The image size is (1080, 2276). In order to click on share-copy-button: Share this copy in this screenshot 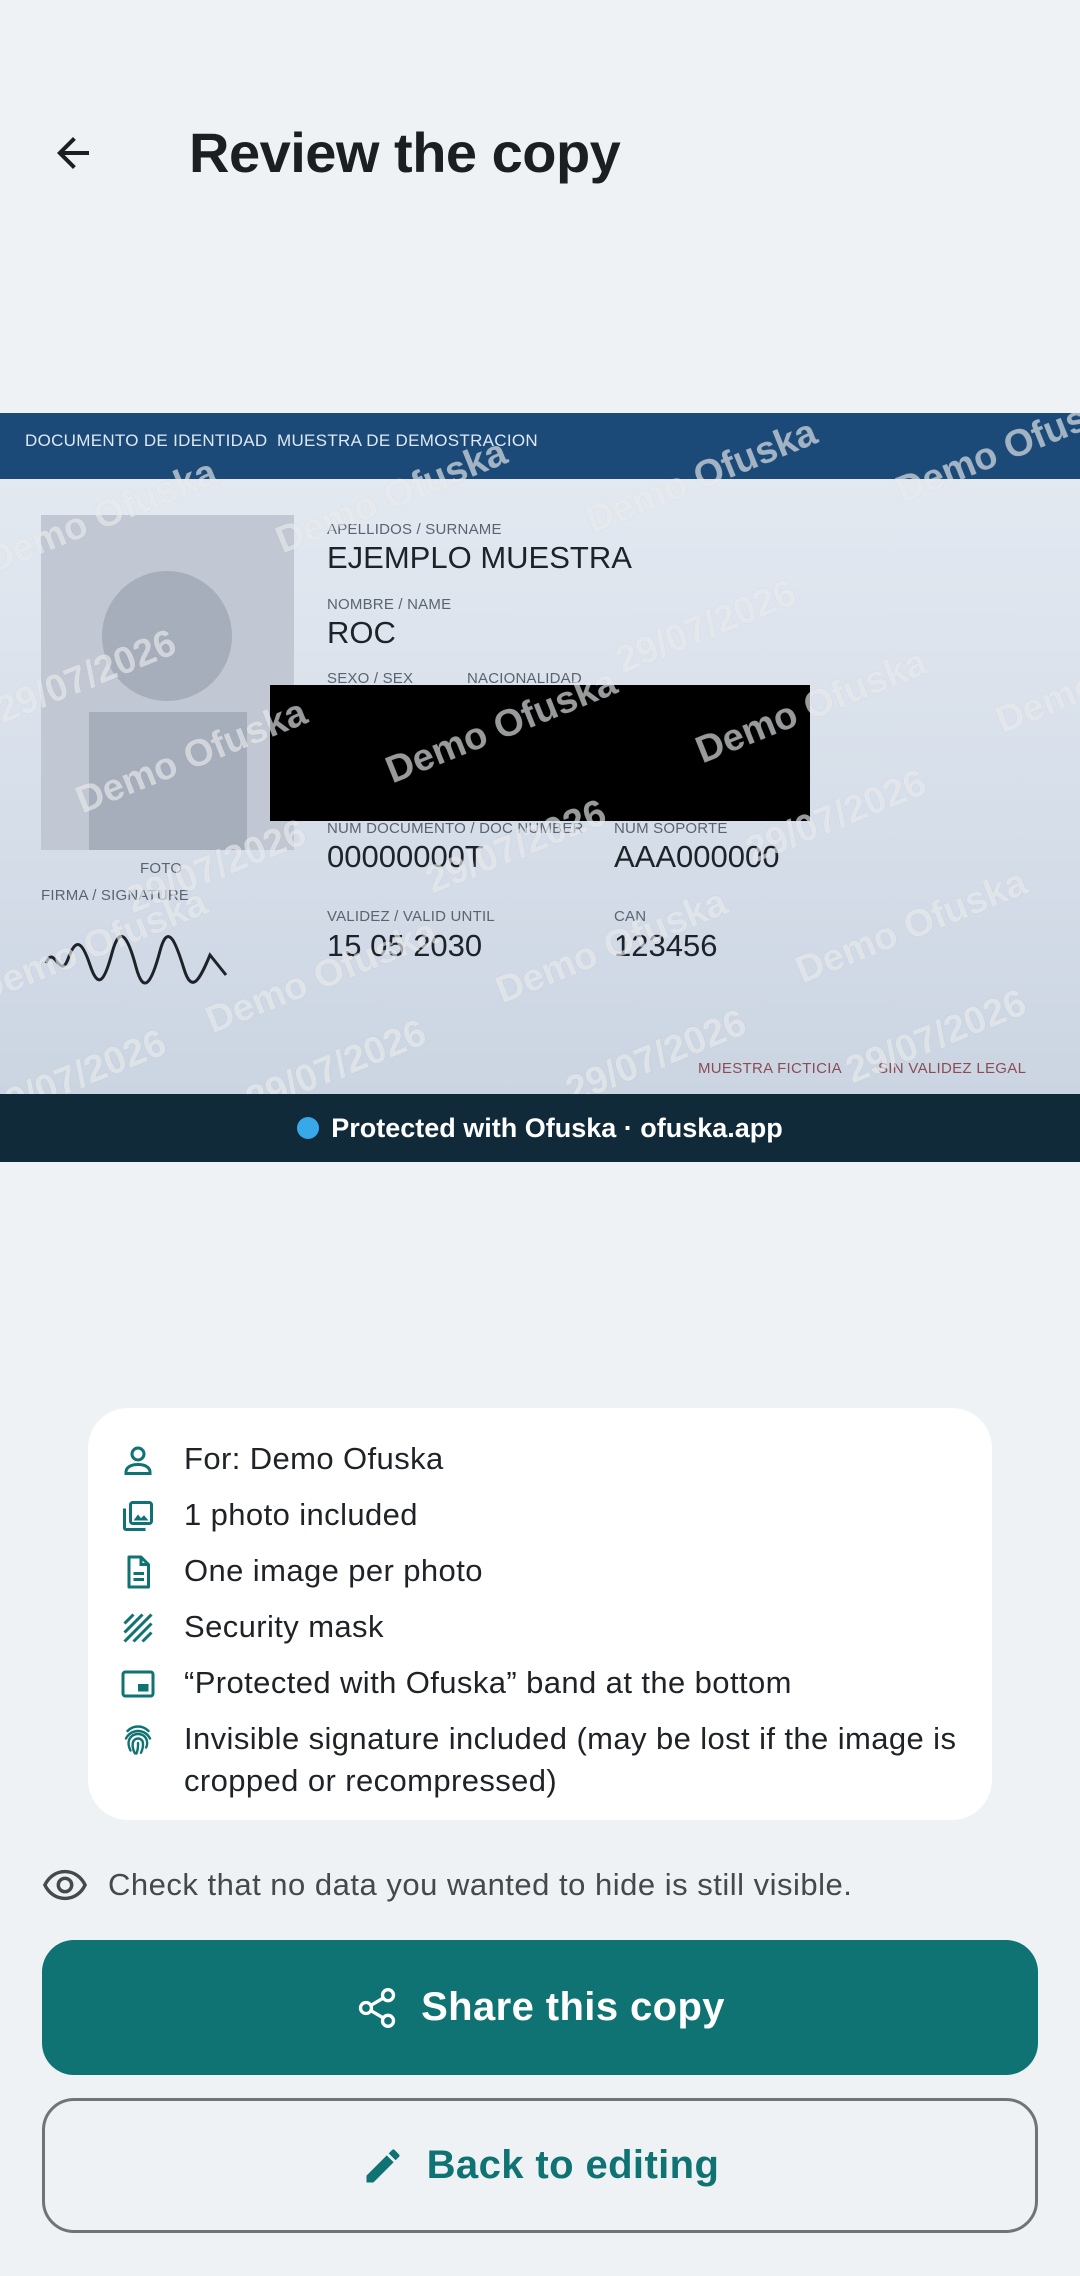, I will do `click(540, 2007)`.